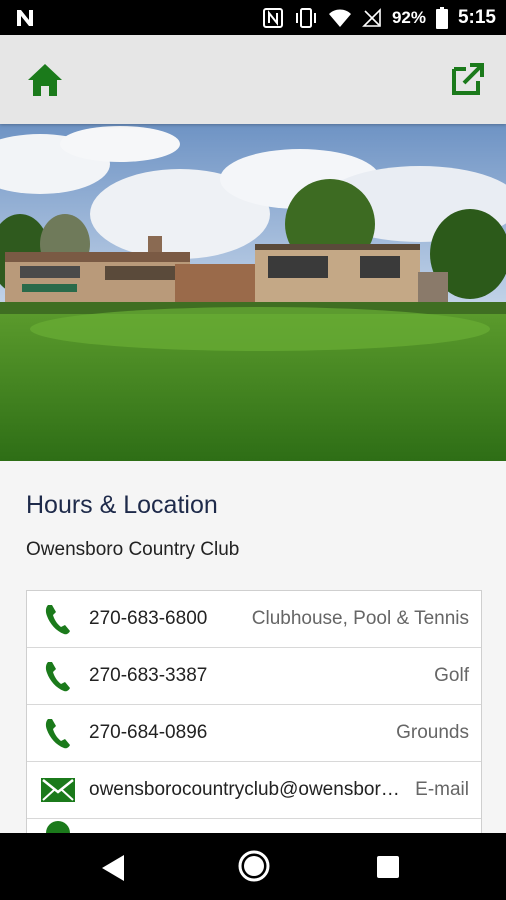 The height and width of the screenshot is (900, 506). I want to click on app-toolbar, so click(253, 79).